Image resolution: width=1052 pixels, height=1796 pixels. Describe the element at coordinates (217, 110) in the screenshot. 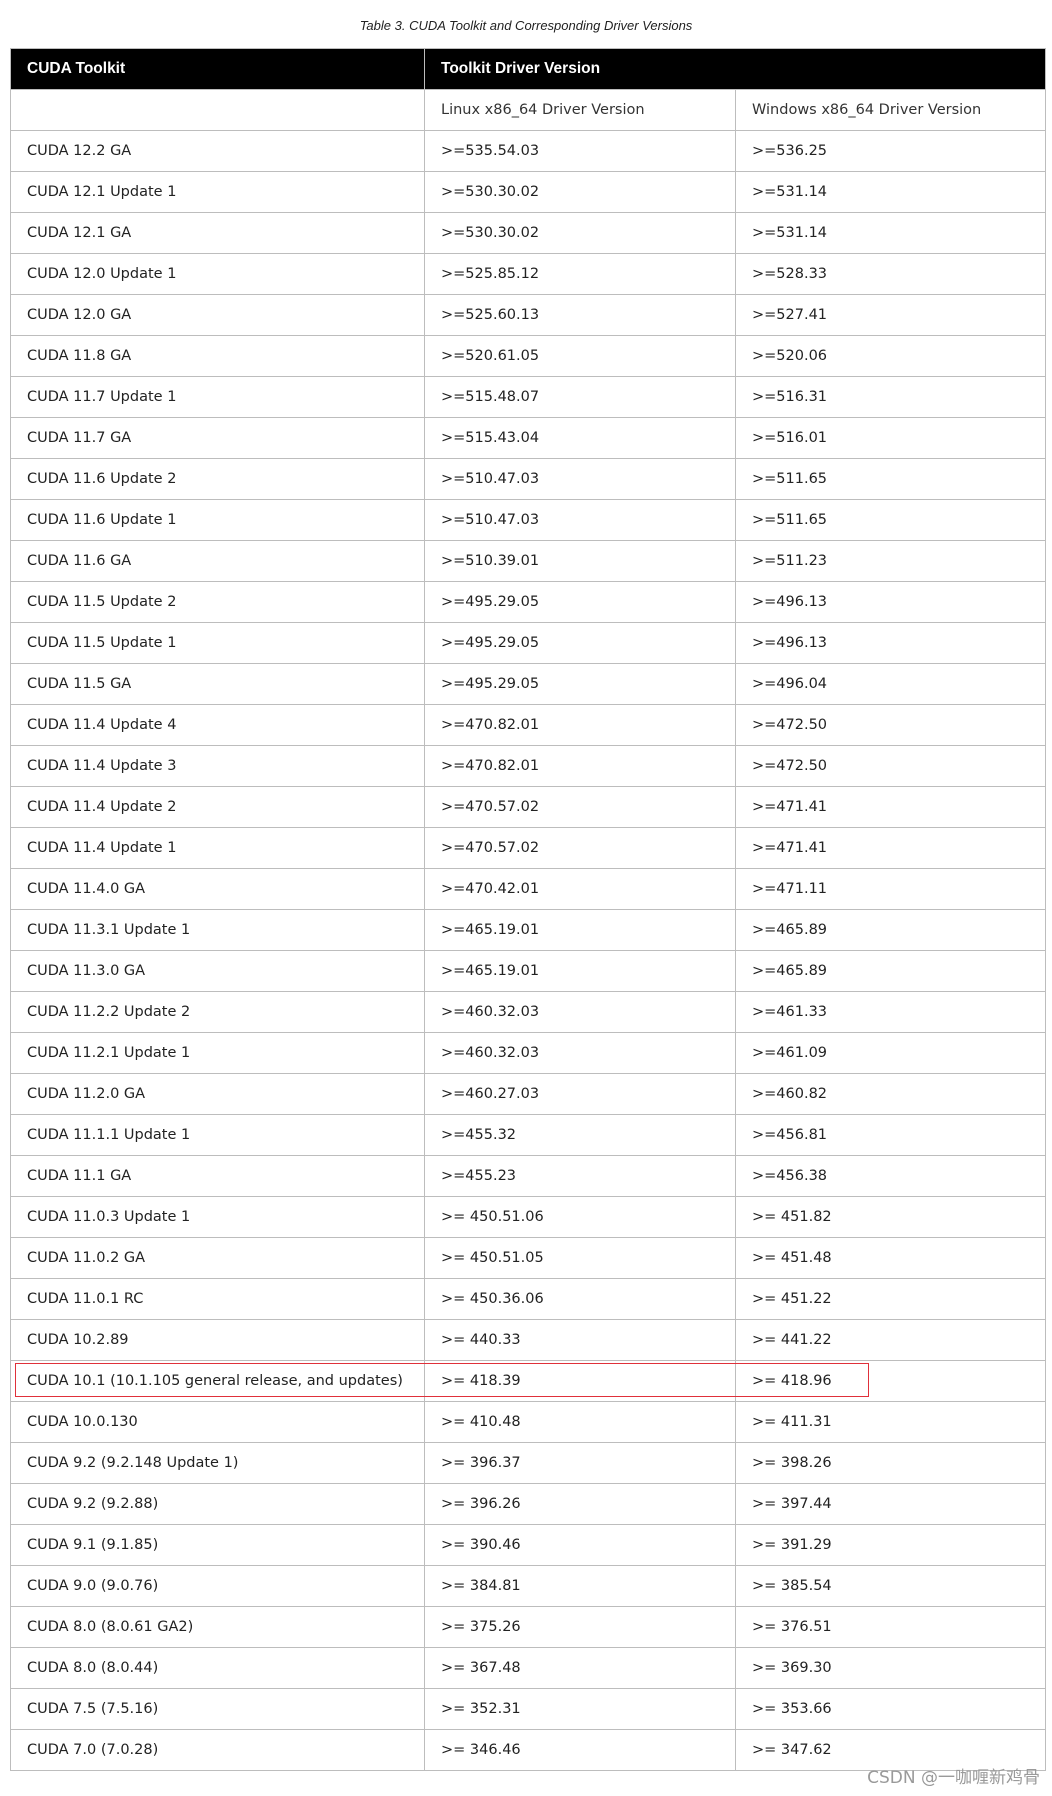

I see `subheader-empty-cell` at that location.